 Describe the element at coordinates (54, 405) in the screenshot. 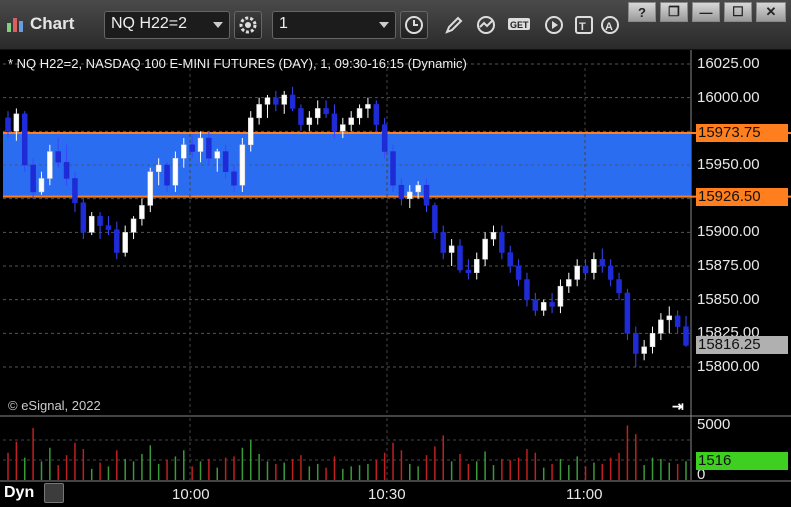

I see `copyright-text: © eSignal, 2022` at that location.